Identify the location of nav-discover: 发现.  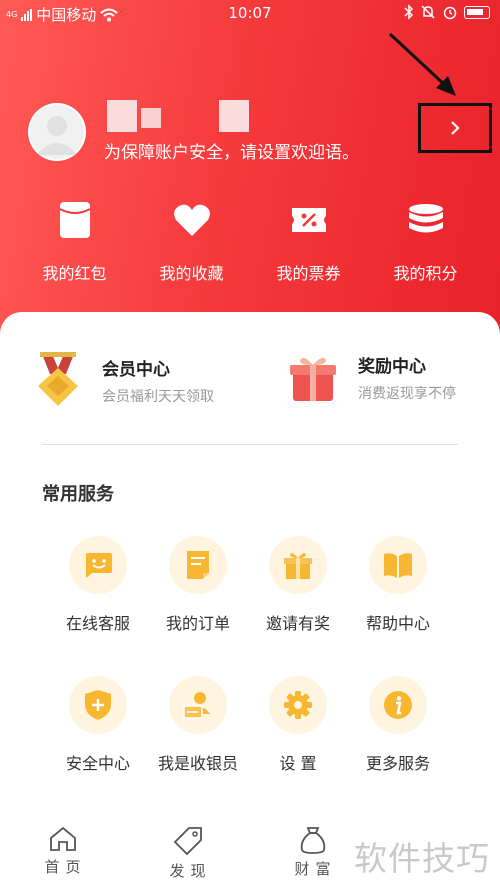
(187, 854).